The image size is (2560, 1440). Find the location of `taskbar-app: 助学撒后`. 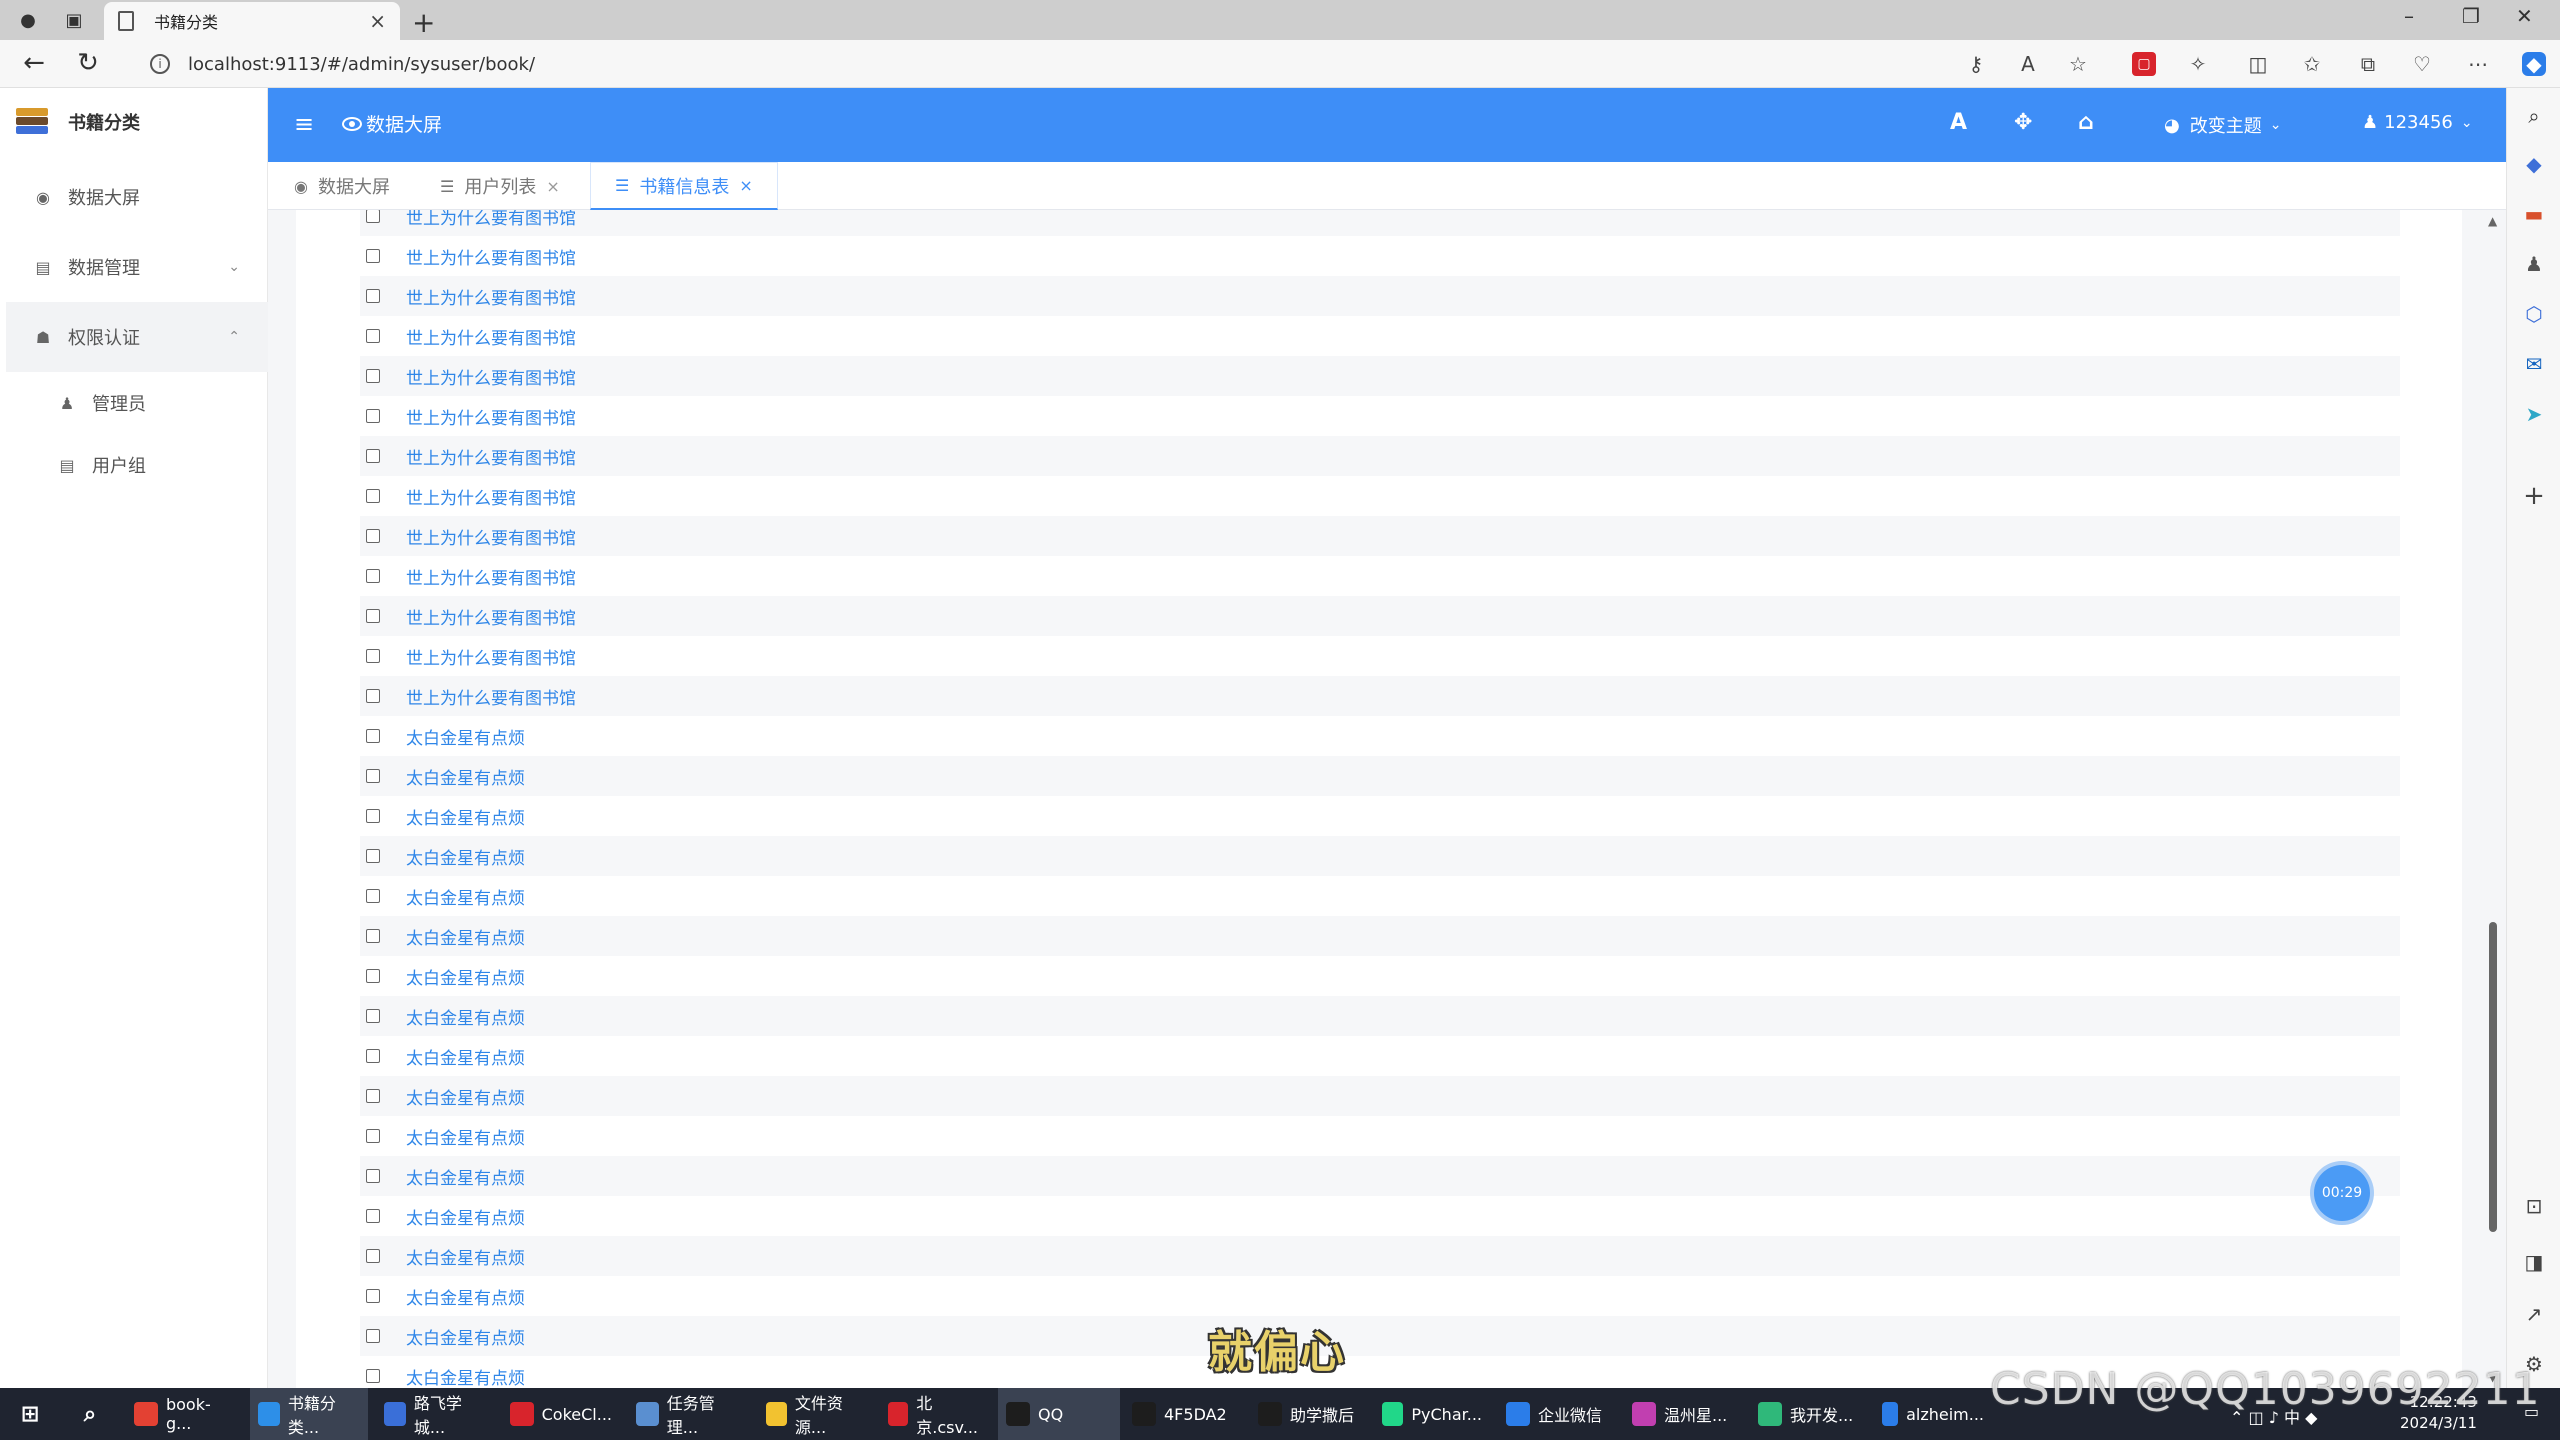

taskbar-app: 助学撒后 is located at coordinates (1309, 1414).